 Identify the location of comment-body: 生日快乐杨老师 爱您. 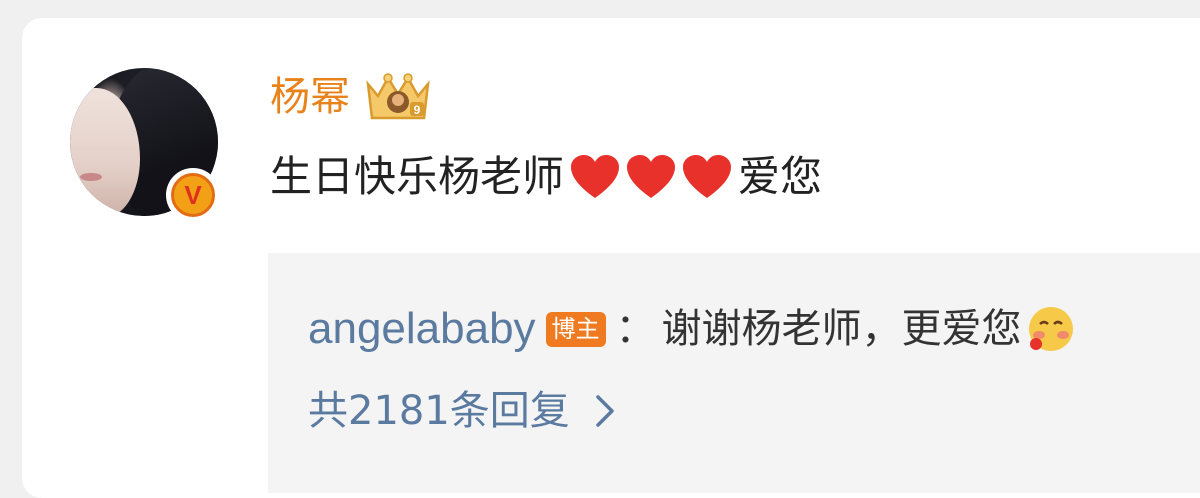
(546, 177).